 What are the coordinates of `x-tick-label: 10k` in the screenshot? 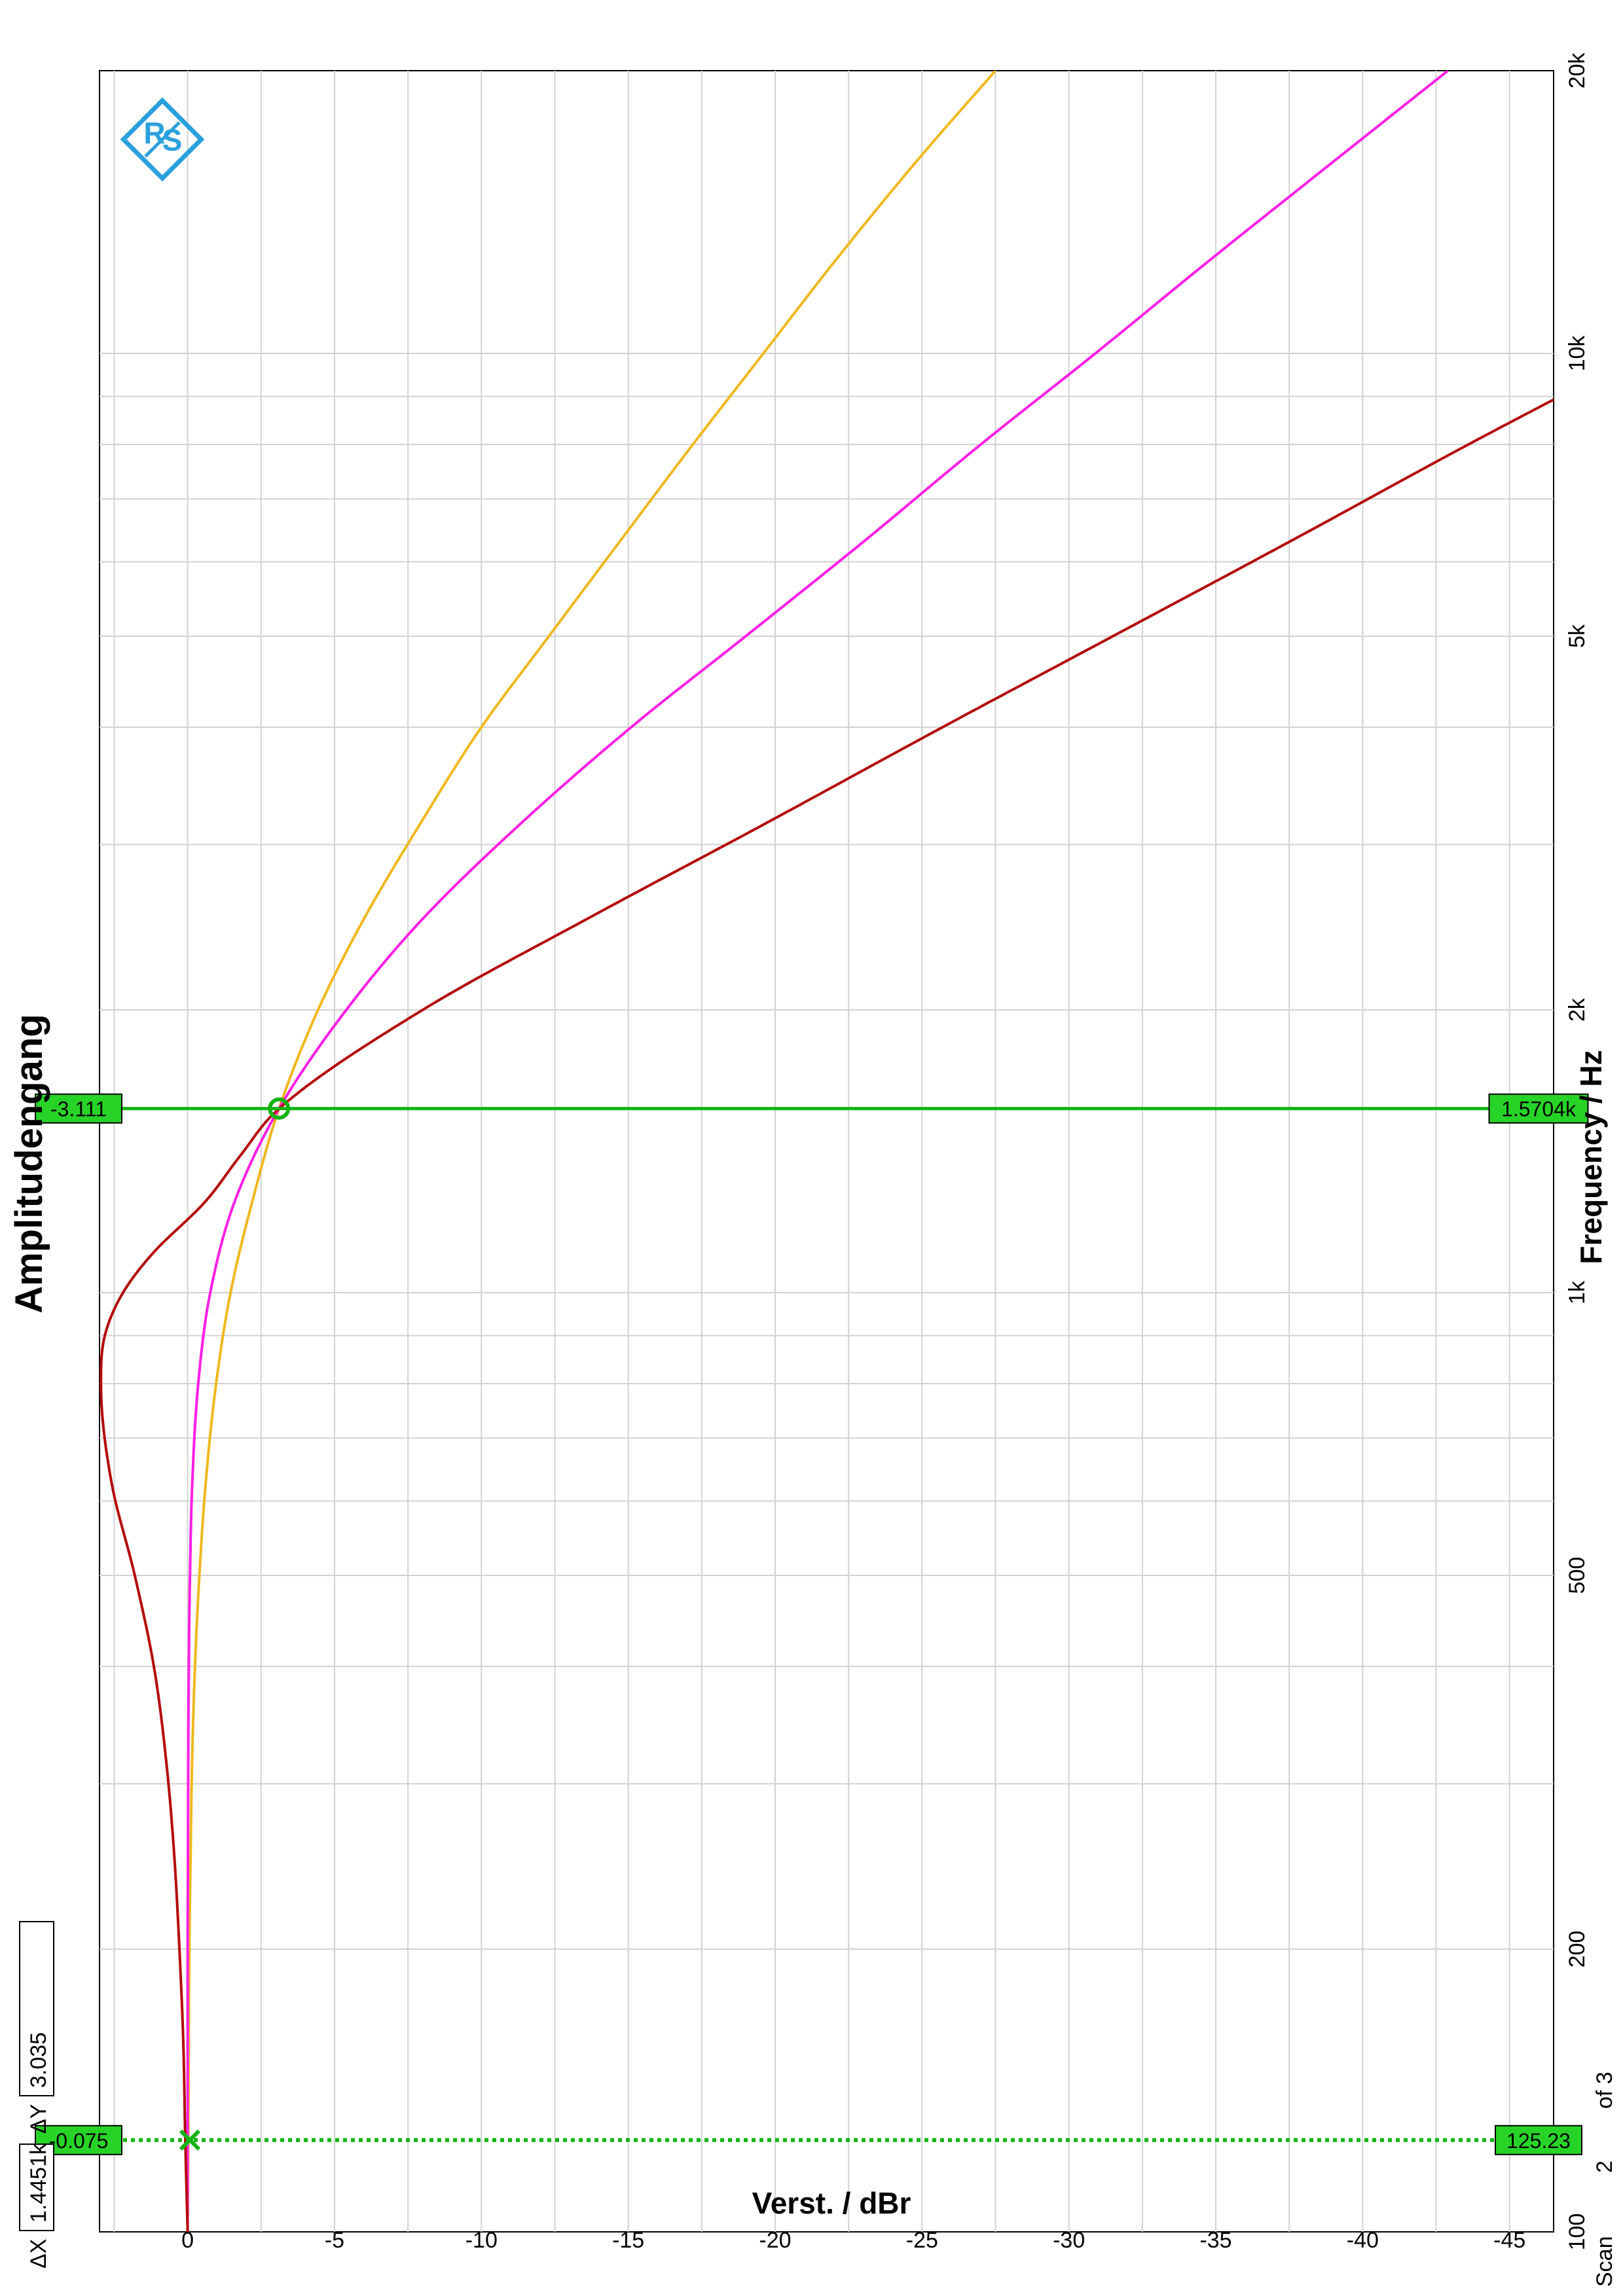 It's located at (1577, 353).